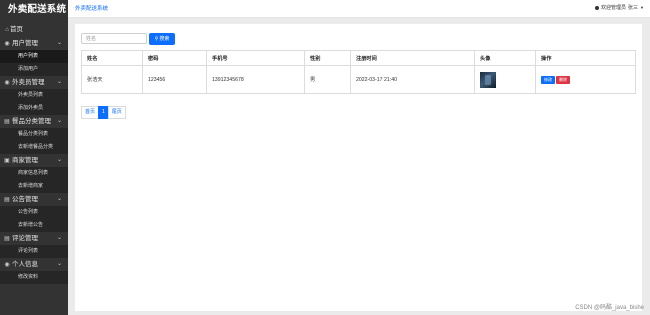 This screenshot has height=315, width=650. I want to click on pagination-first: 首页, so click(90, 112).